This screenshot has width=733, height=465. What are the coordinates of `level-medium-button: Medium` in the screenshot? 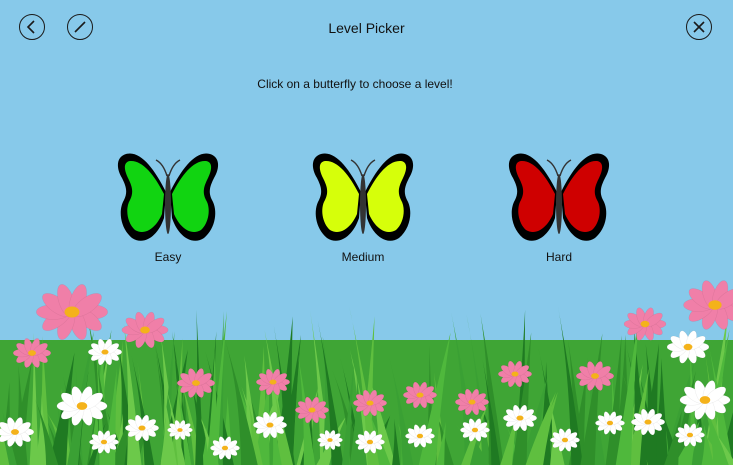 It's located at (363, 206).